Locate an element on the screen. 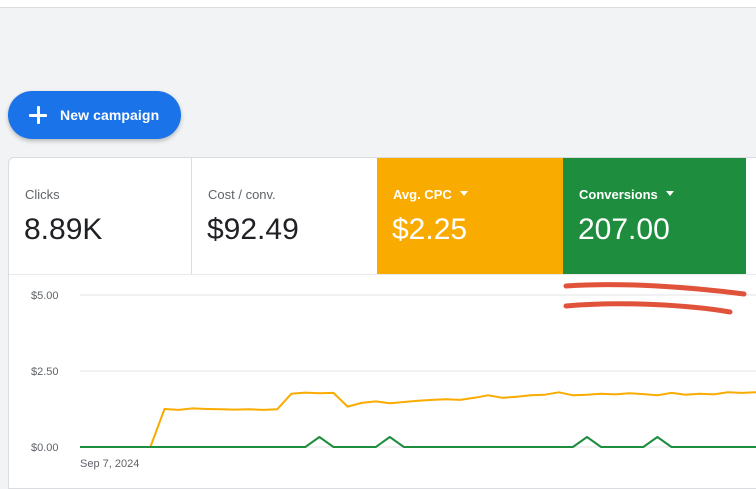 The height and width of the screenshot is (489, 756). y-tick-label: $2.50 is located at coordinates (45, 372).